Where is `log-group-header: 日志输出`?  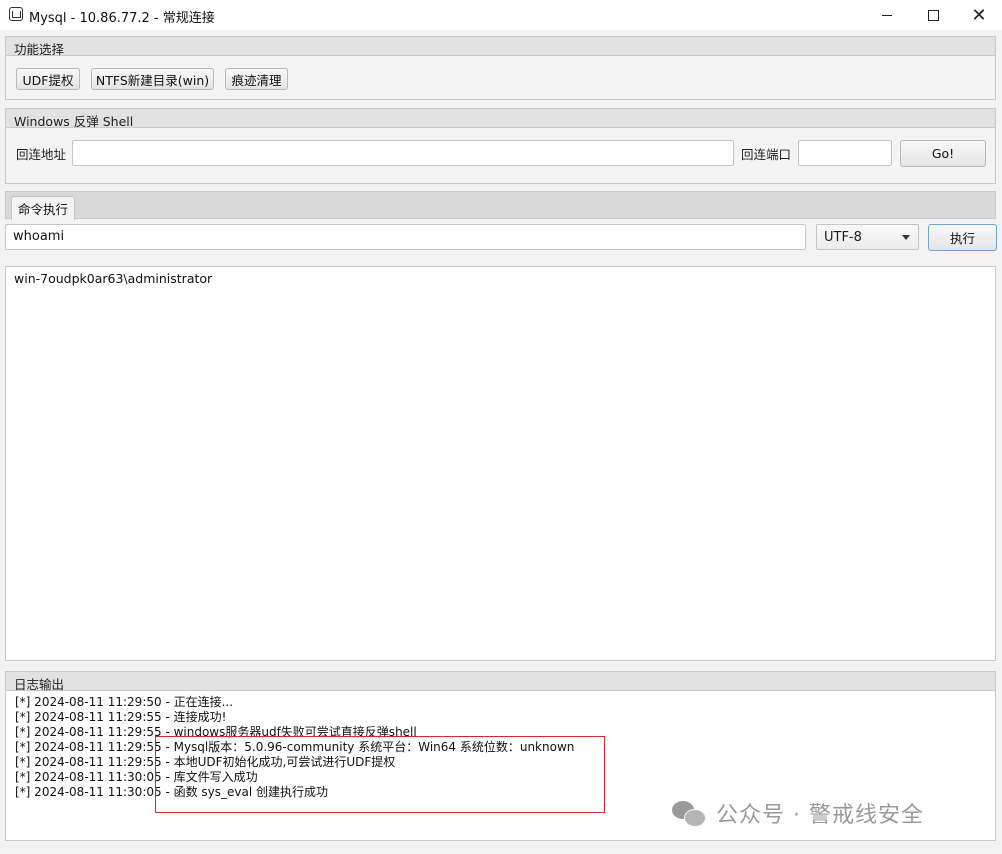
log-group-header: 日志输出 is located at coordinates (500, 681).